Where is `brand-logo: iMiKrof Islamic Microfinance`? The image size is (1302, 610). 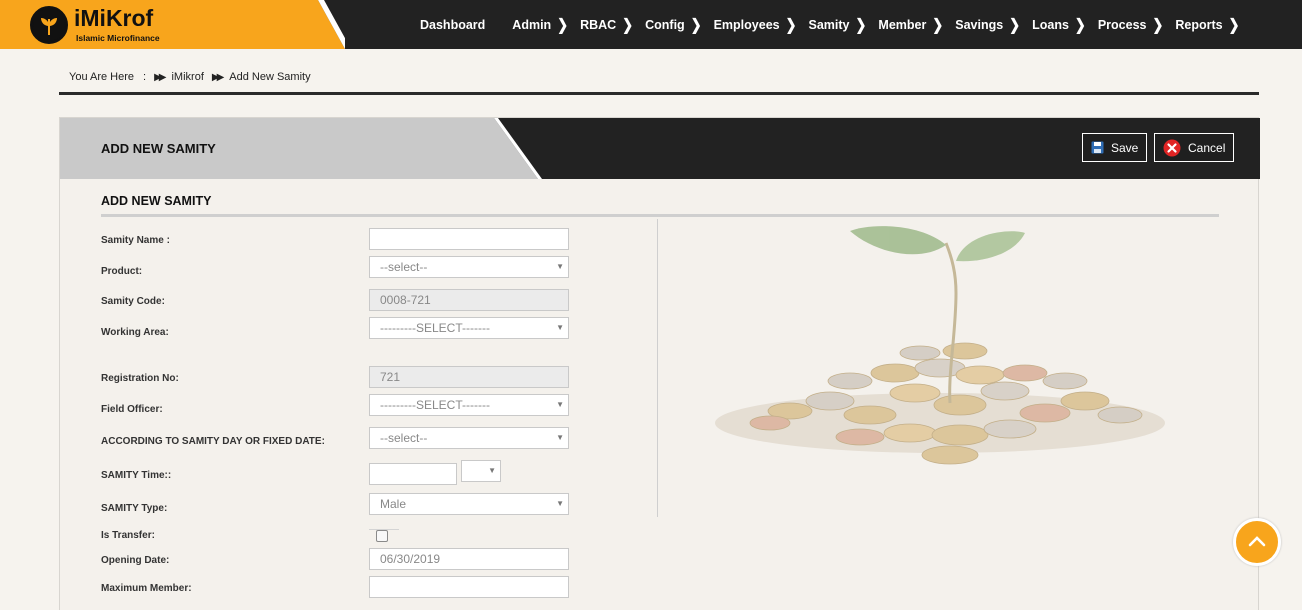
brand-logo: iMiKrof Islamic Microfinance is located at coordinates (172, 24).